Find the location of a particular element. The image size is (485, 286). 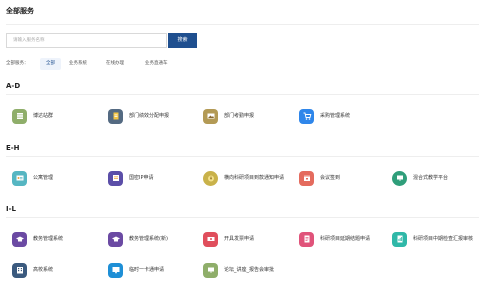

service-label: 开具发票申请 is located at coordinates (239, 238).